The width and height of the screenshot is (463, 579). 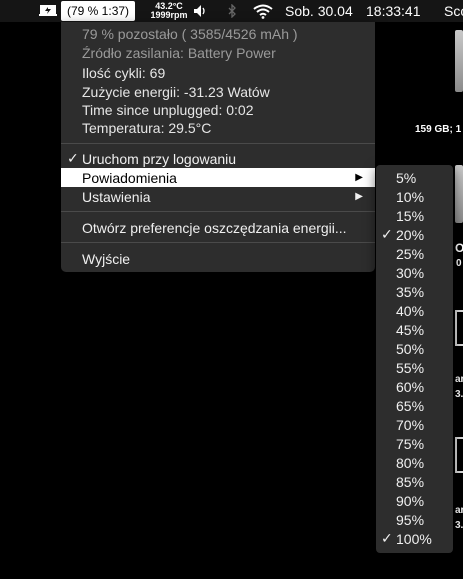 I want to click on threshold-option: 25%, so click(x=414, y=253).